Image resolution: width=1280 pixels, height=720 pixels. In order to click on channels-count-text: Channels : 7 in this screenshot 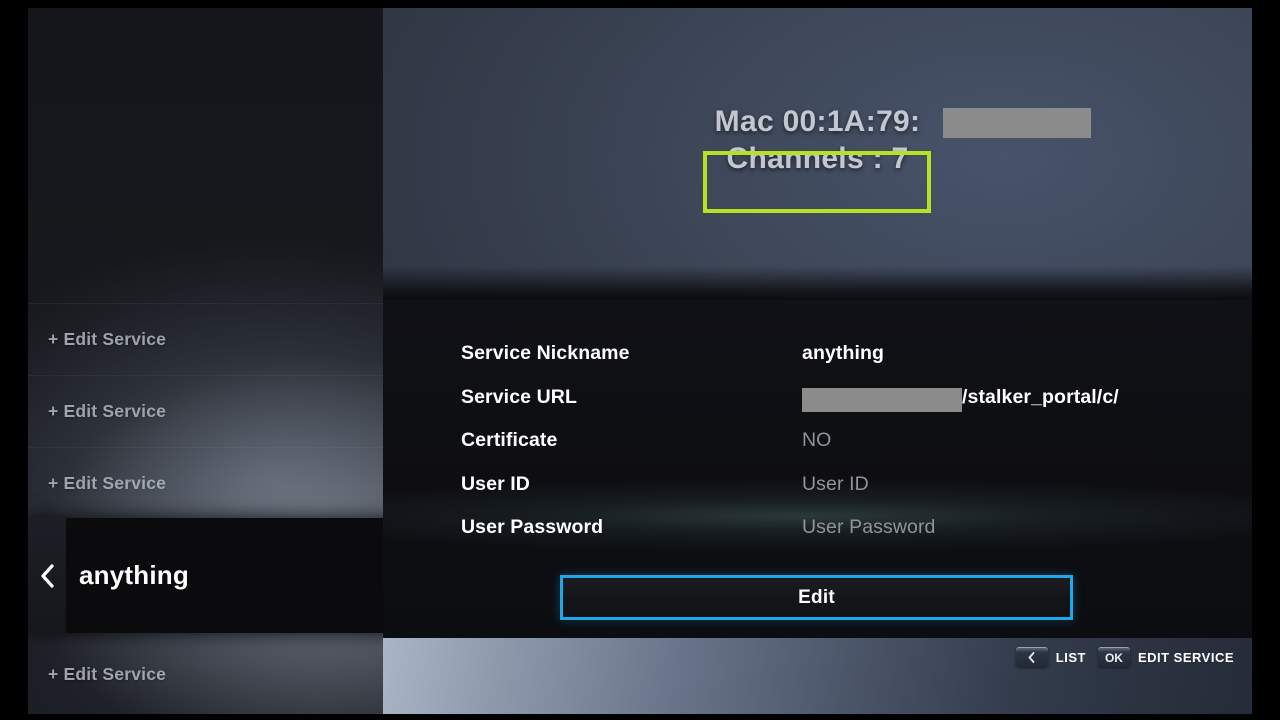, I will do `click(817, 158)`.